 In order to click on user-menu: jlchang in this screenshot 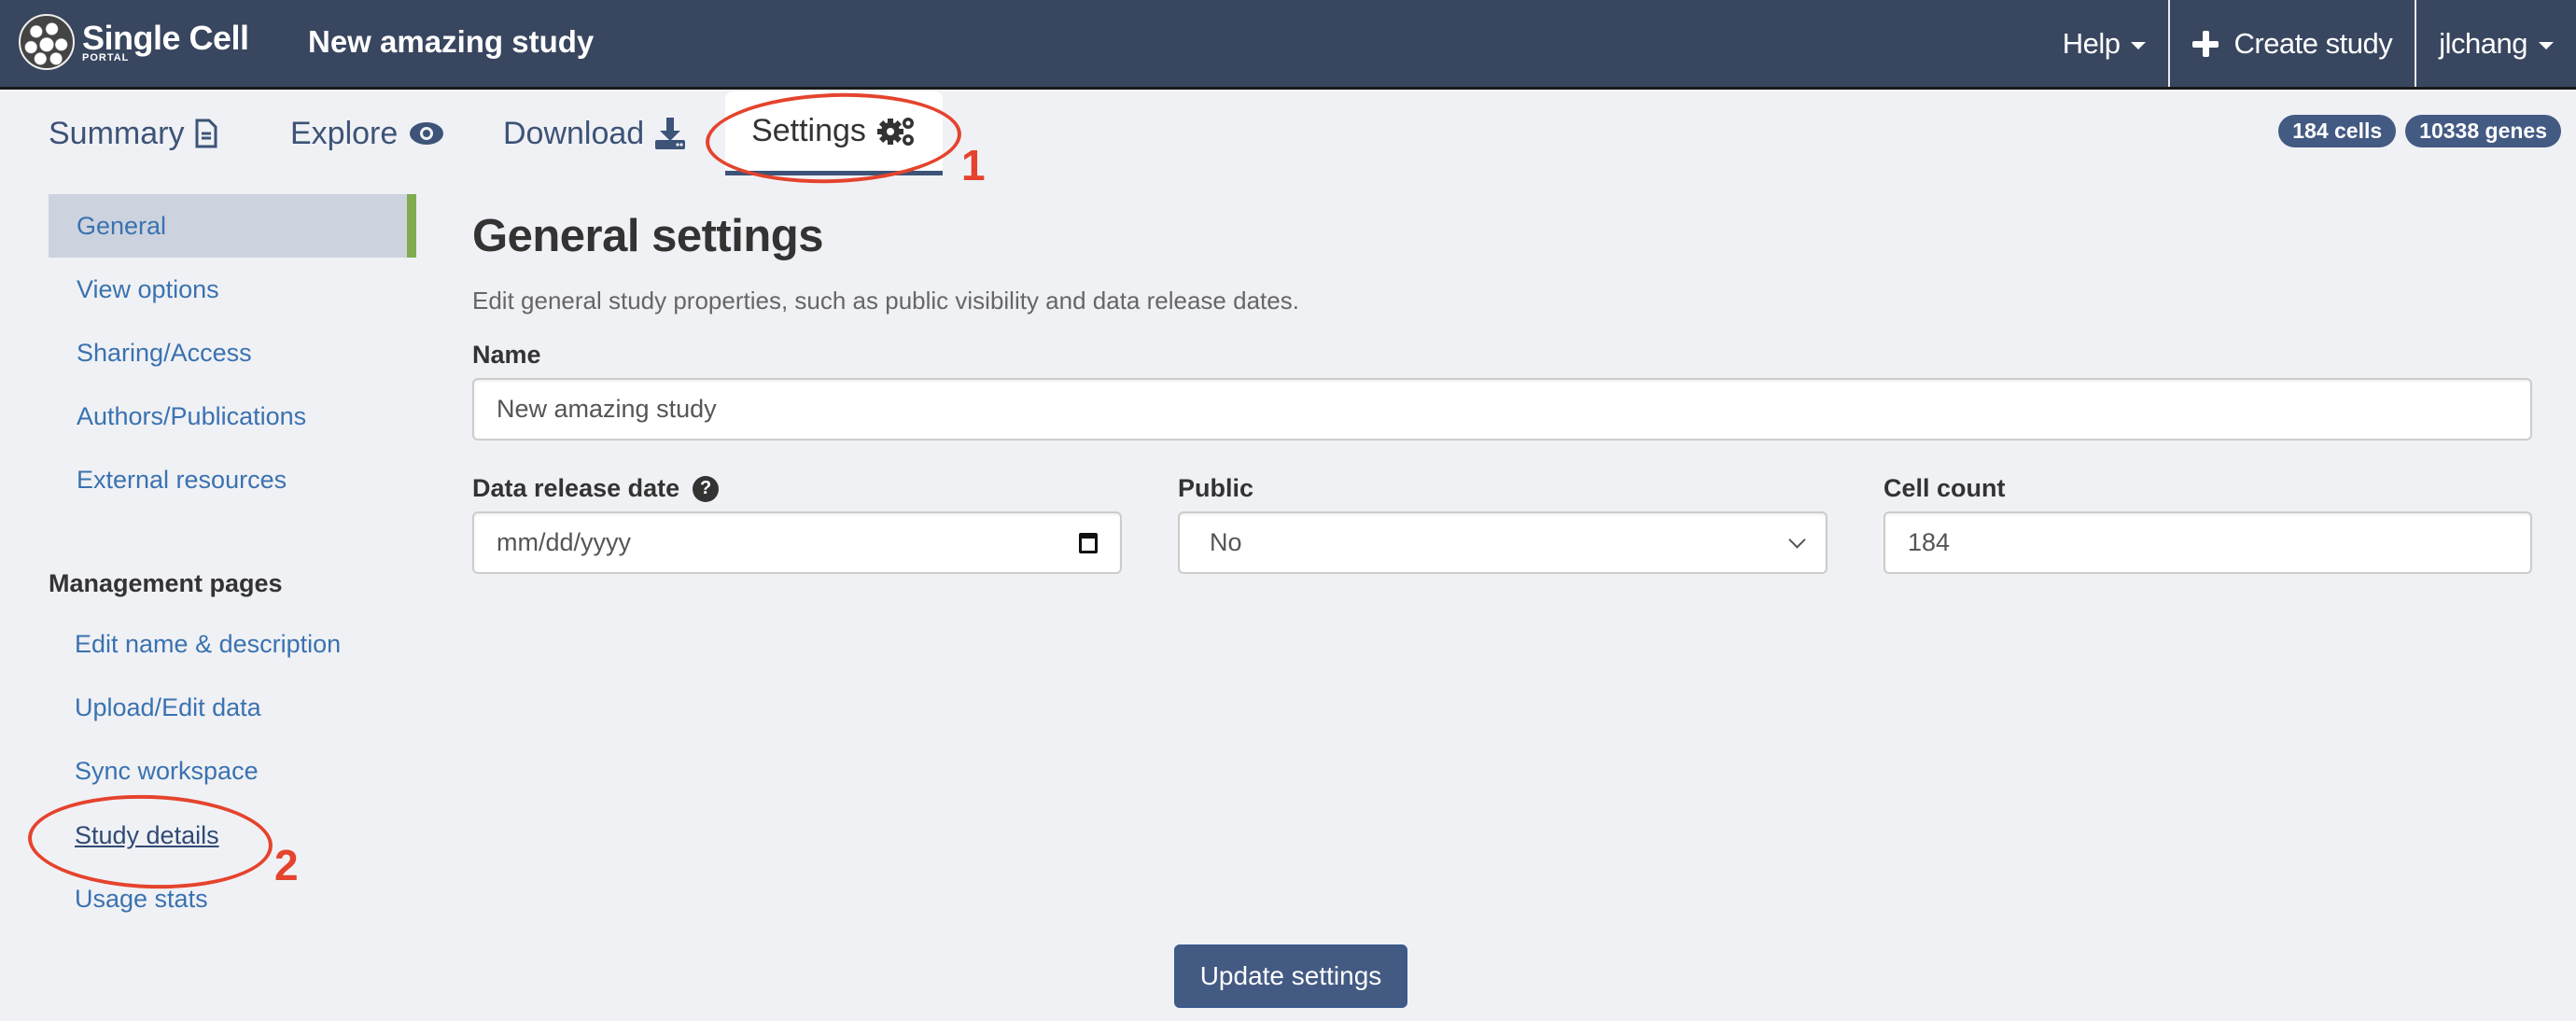, I will do `click(2495, 43)`.